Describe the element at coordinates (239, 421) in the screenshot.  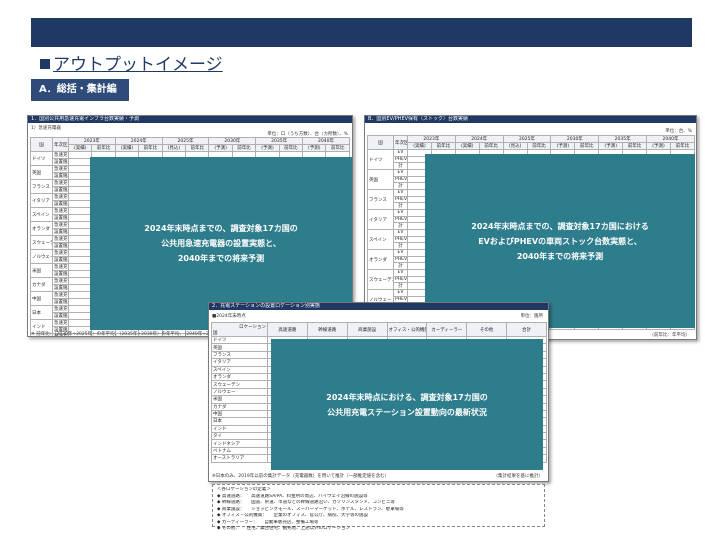
I see `country-cell: 日本` at that location.